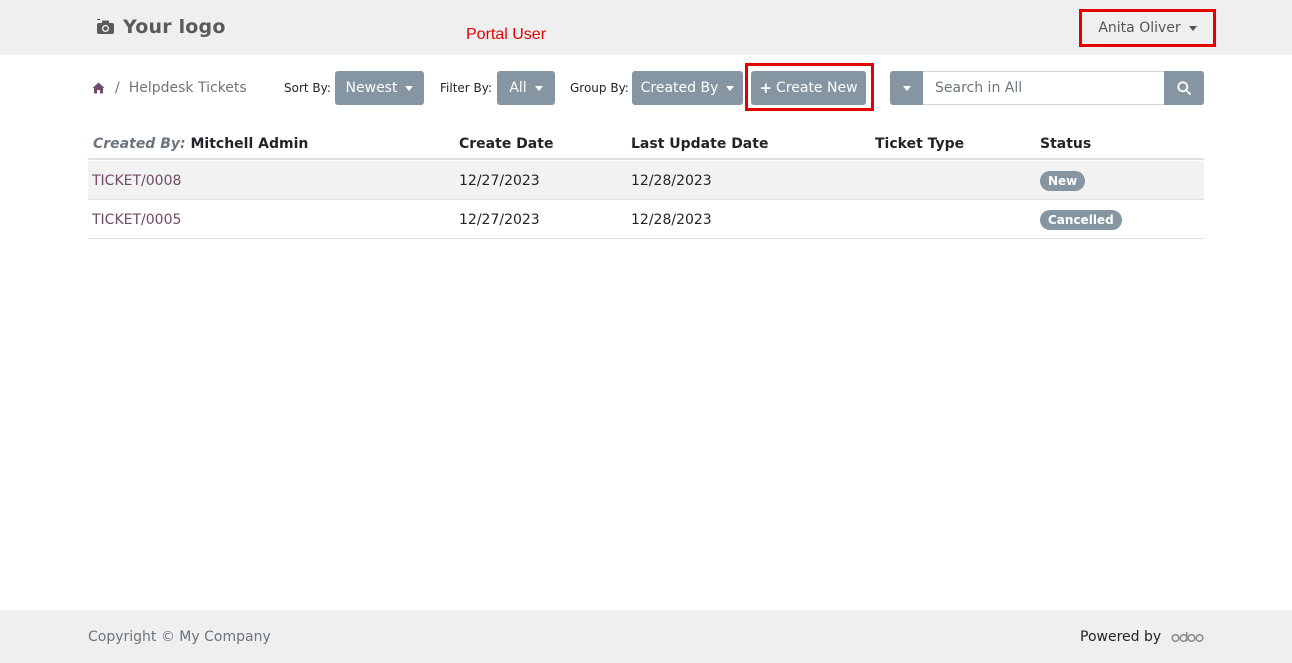 Image resolution: width=1292 pixels, height=663 pixels. Describe the element at coordinates (179, 637) in the screenshot. I see `copyright-text: Copyright © My Company` at that location.